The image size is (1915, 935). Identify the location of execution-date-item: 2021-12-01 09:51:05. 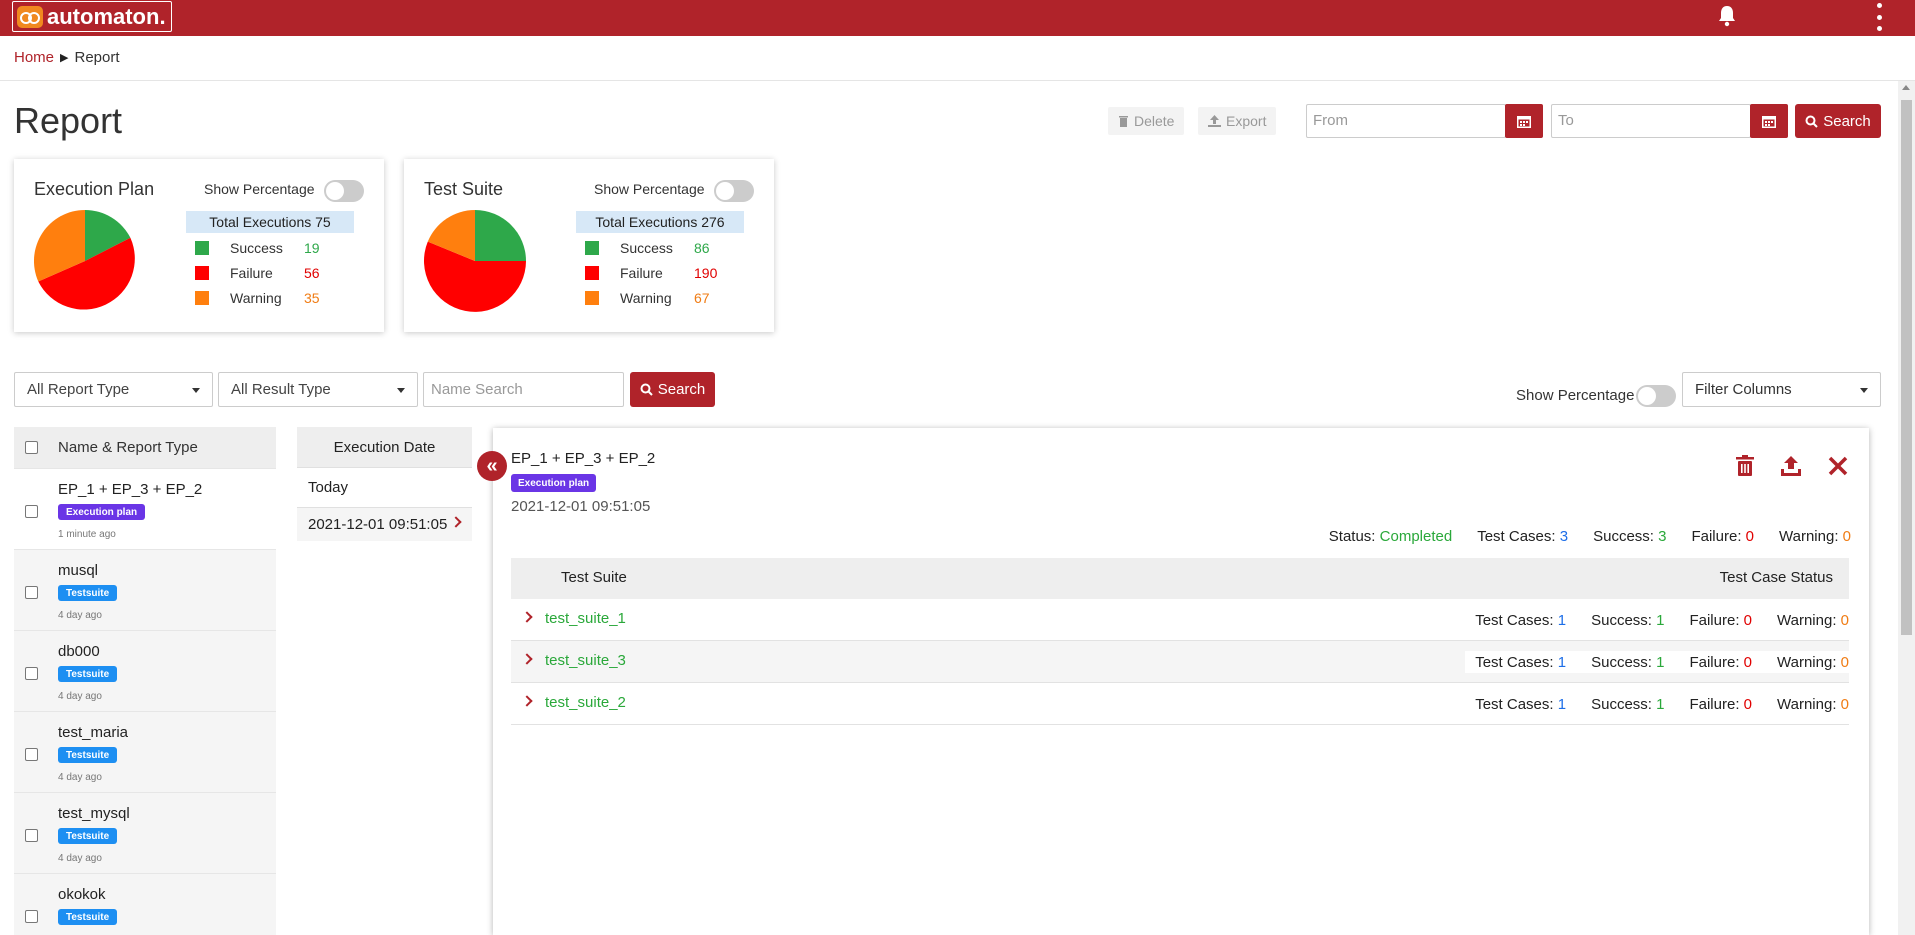
(384, 524).